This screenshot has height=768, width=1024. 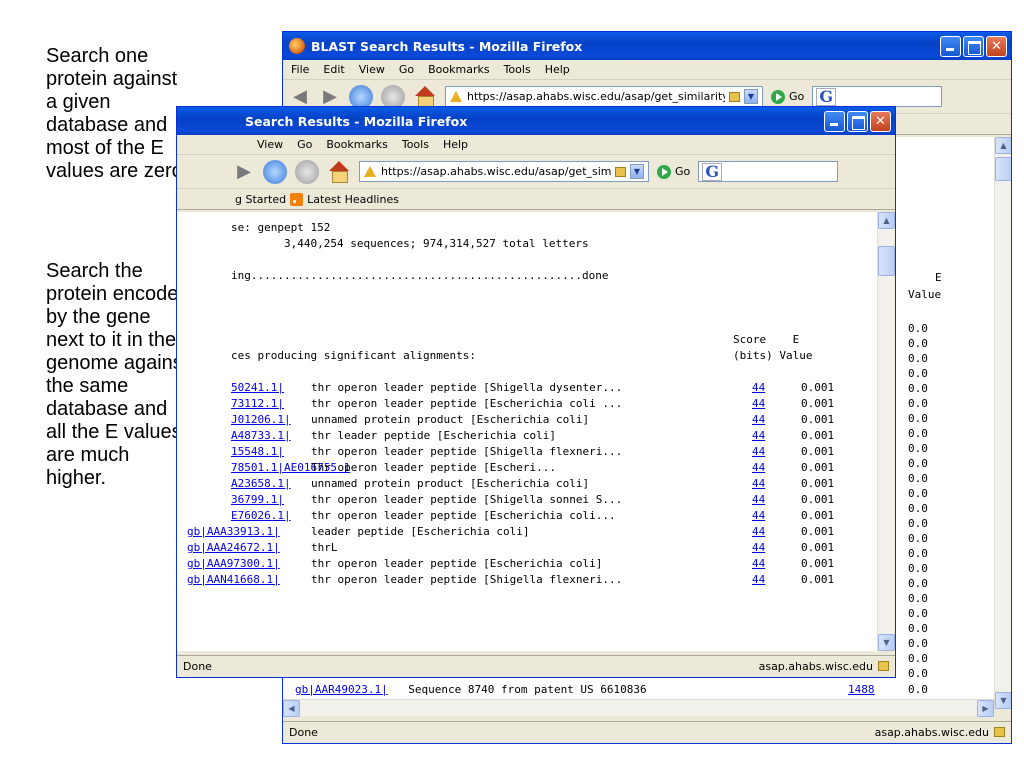 I want to click on minimize-icon, so click(x=834, y=121).